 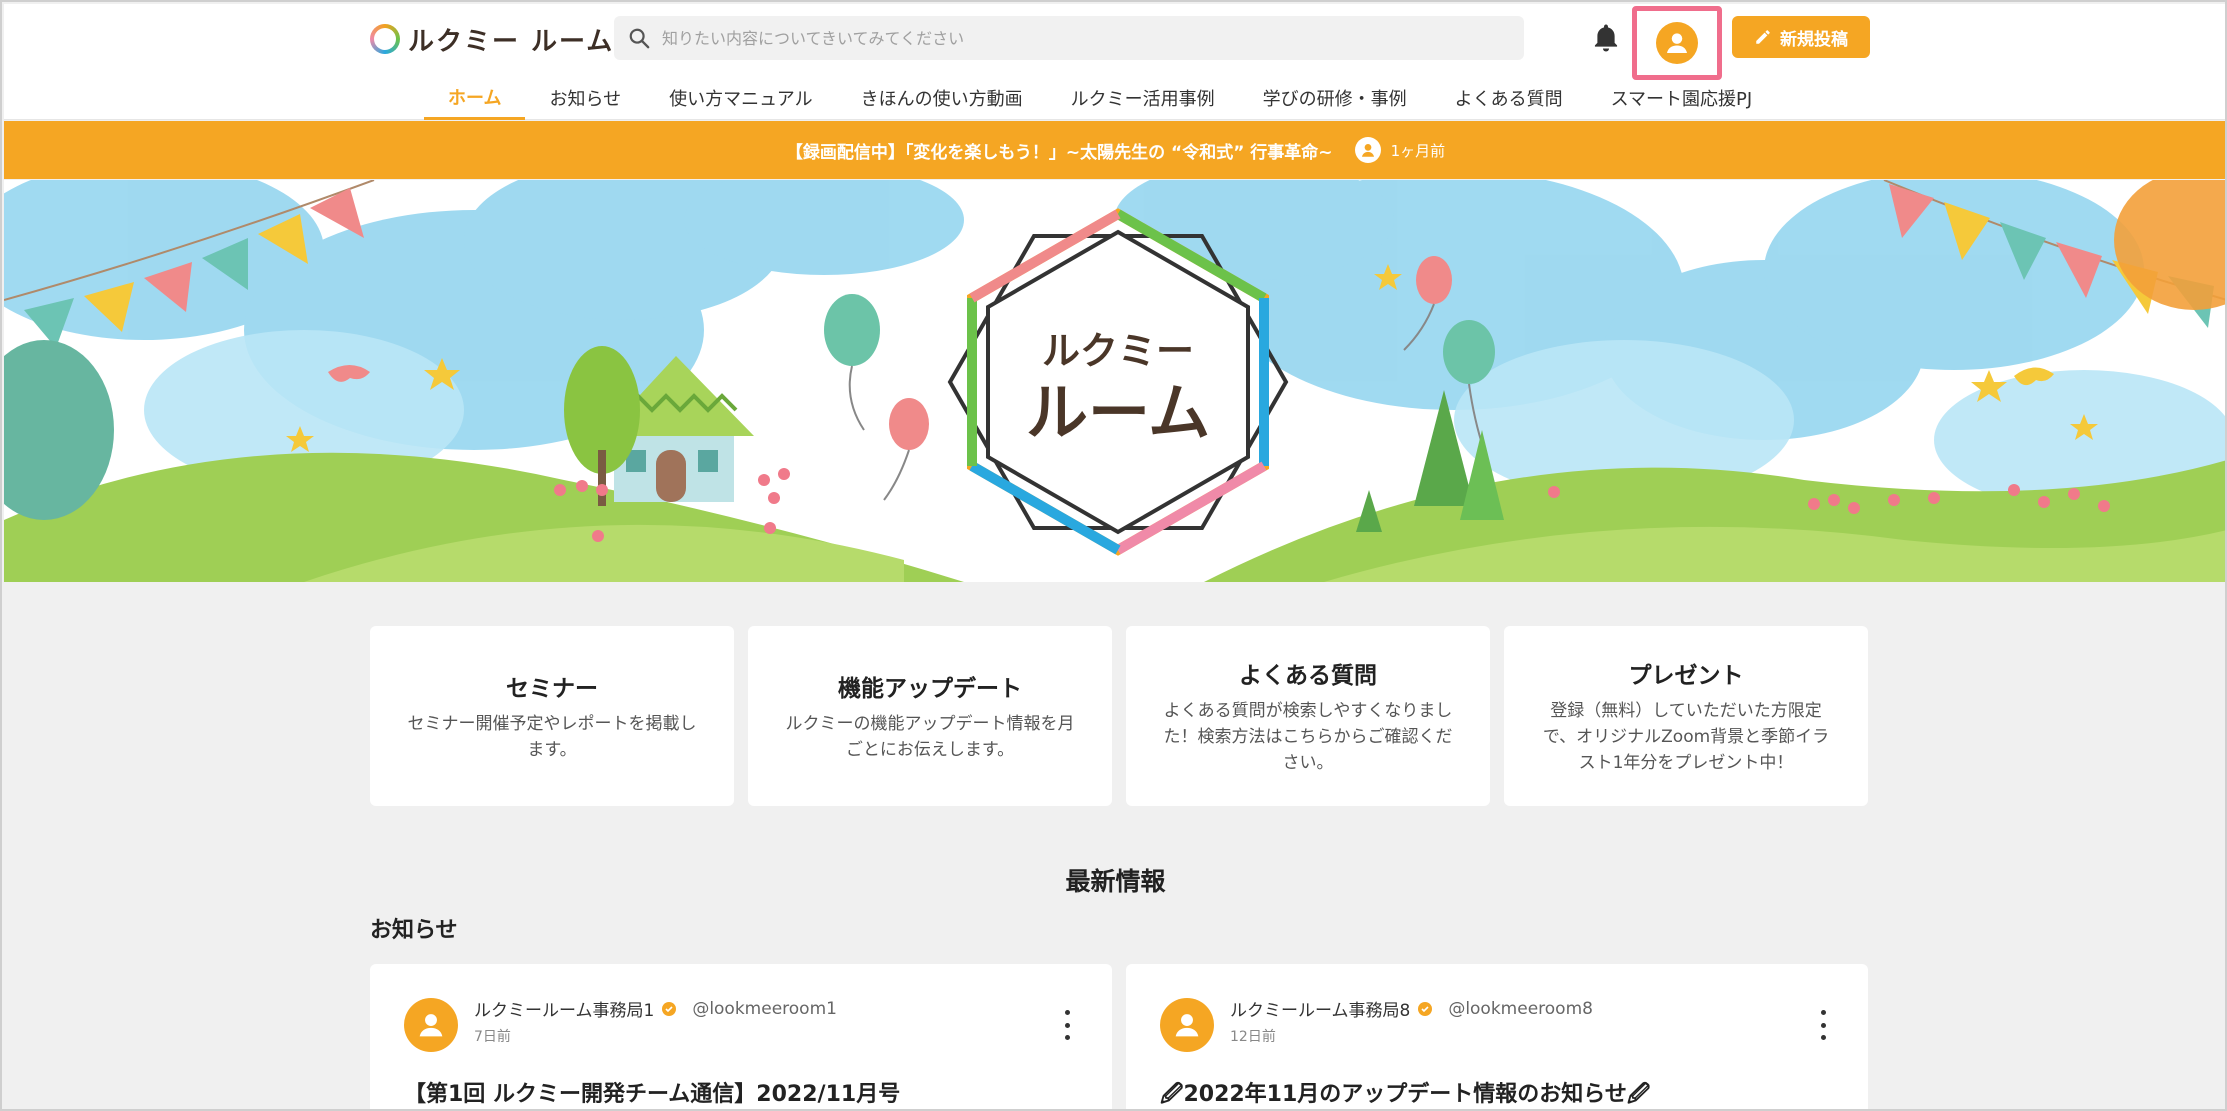 What do you see at coordinates (1143, 98) in the screenshot?
I see `nav-tab-case-studies: ルクミー活用事例` at bounding box center [1143, 98].